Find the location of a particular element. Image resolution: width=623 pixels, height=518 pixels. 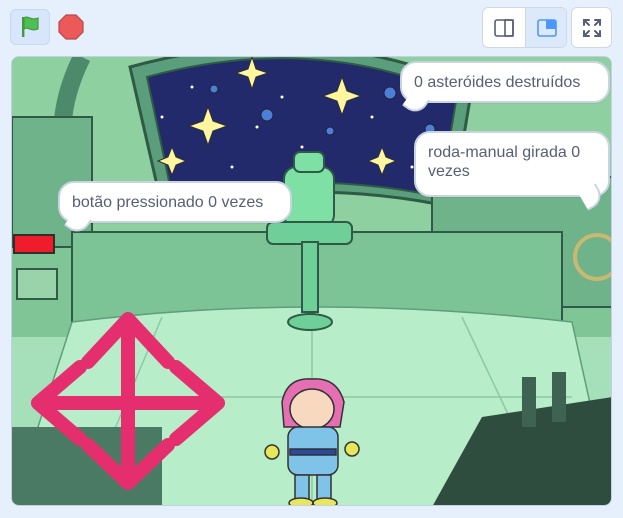

speech-bubble-asteroids: 0 asteróides destruídos is located at coordinates (505, 89).